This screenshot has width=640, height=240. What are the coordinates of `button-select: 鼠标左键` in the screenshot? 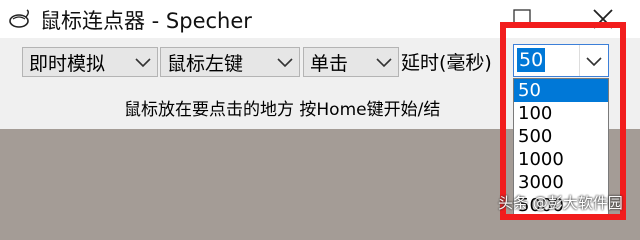 It's located at (230, 62).